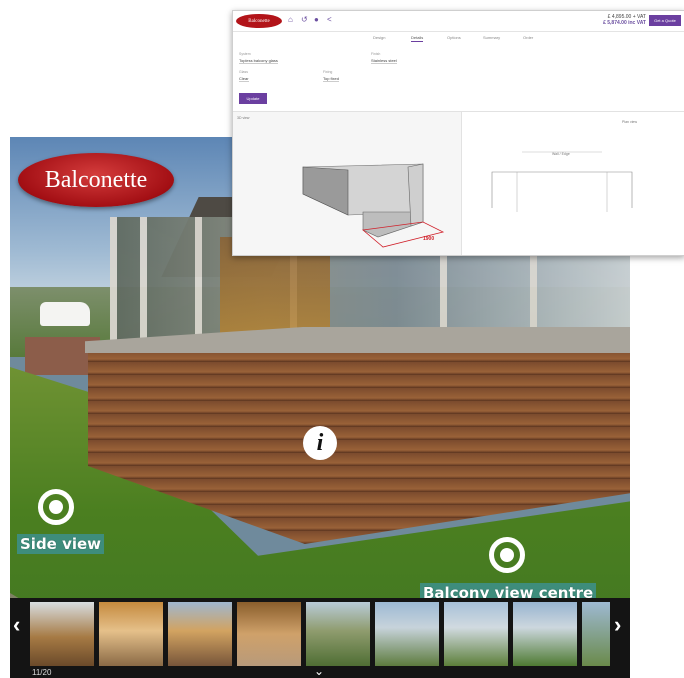 The image size is (684, 678). What do you see at coordinates (331, 79) in the screenshot?
I see `fixing-select: Top fixed` at bounding box center [331, 79].